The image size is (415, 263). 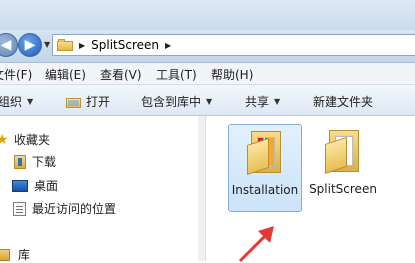 What do you see at coordinates (125, 45) in the screenshot?
I see `breadcrumb-splitscreen: SplitScreen` at bounding box center [125, 45].